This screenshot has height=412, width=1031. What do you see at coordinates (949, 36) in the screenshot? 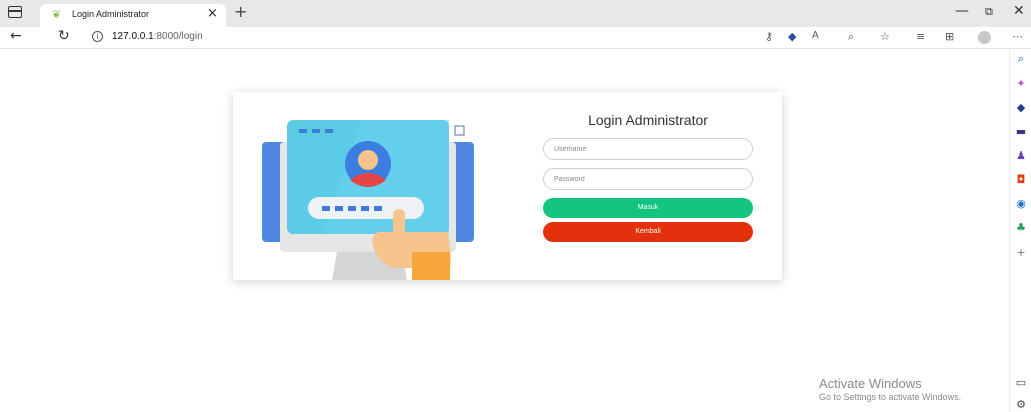
I see `collections-icon: ⊞` at bounding box center [949, 36].